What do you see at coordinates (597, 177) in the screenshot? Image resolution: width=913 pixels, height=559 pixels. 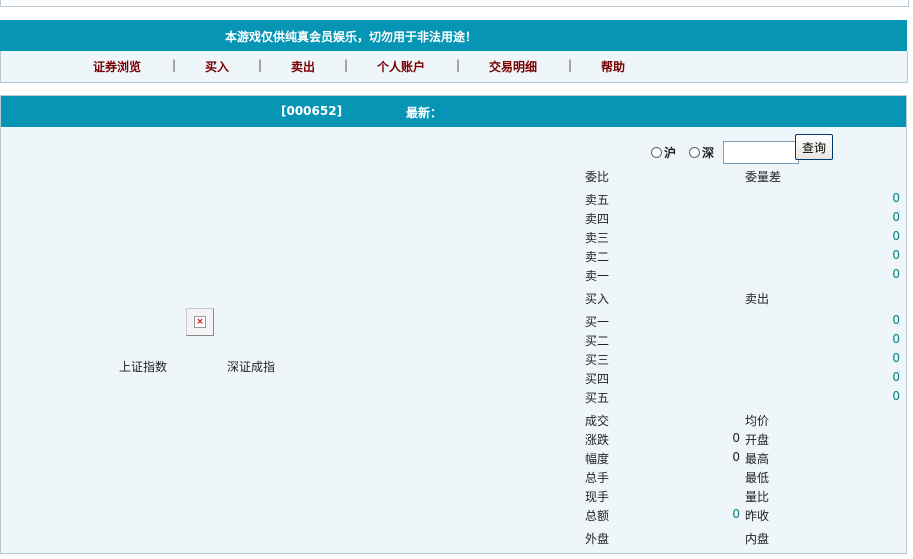 I see `ratio-label: 委比` at bounding box center [597, 177].